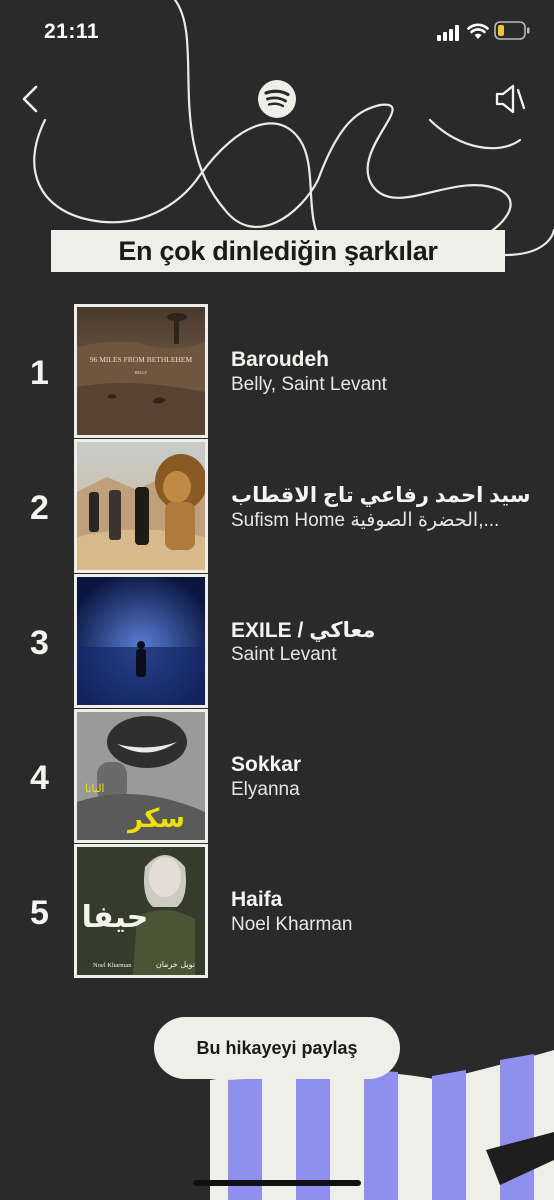  I want to click on speaker-muted-icon, so click(510, 99).